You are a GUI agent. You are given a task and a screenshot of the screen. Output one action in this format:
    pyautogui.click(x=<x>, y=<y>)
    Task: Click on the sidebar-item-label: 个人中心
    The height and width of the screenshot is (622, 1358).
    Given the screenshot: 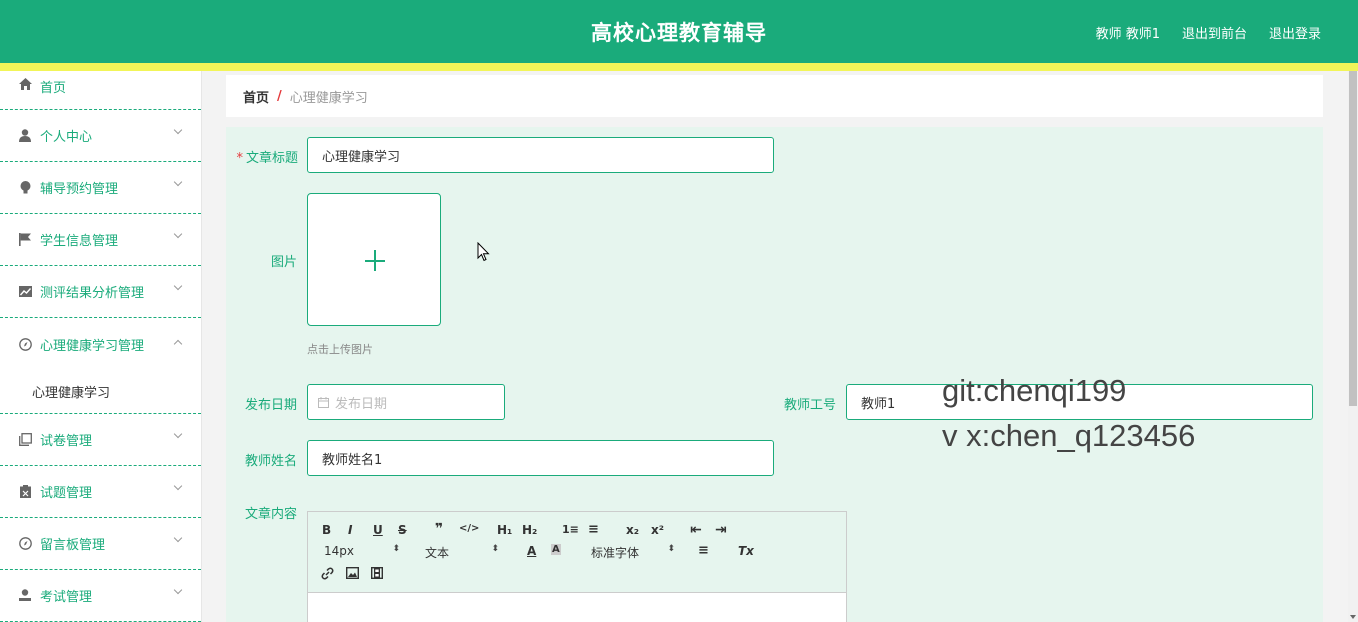 What is the action you would take?
    pyautogui.click(x=66, y=137)
    